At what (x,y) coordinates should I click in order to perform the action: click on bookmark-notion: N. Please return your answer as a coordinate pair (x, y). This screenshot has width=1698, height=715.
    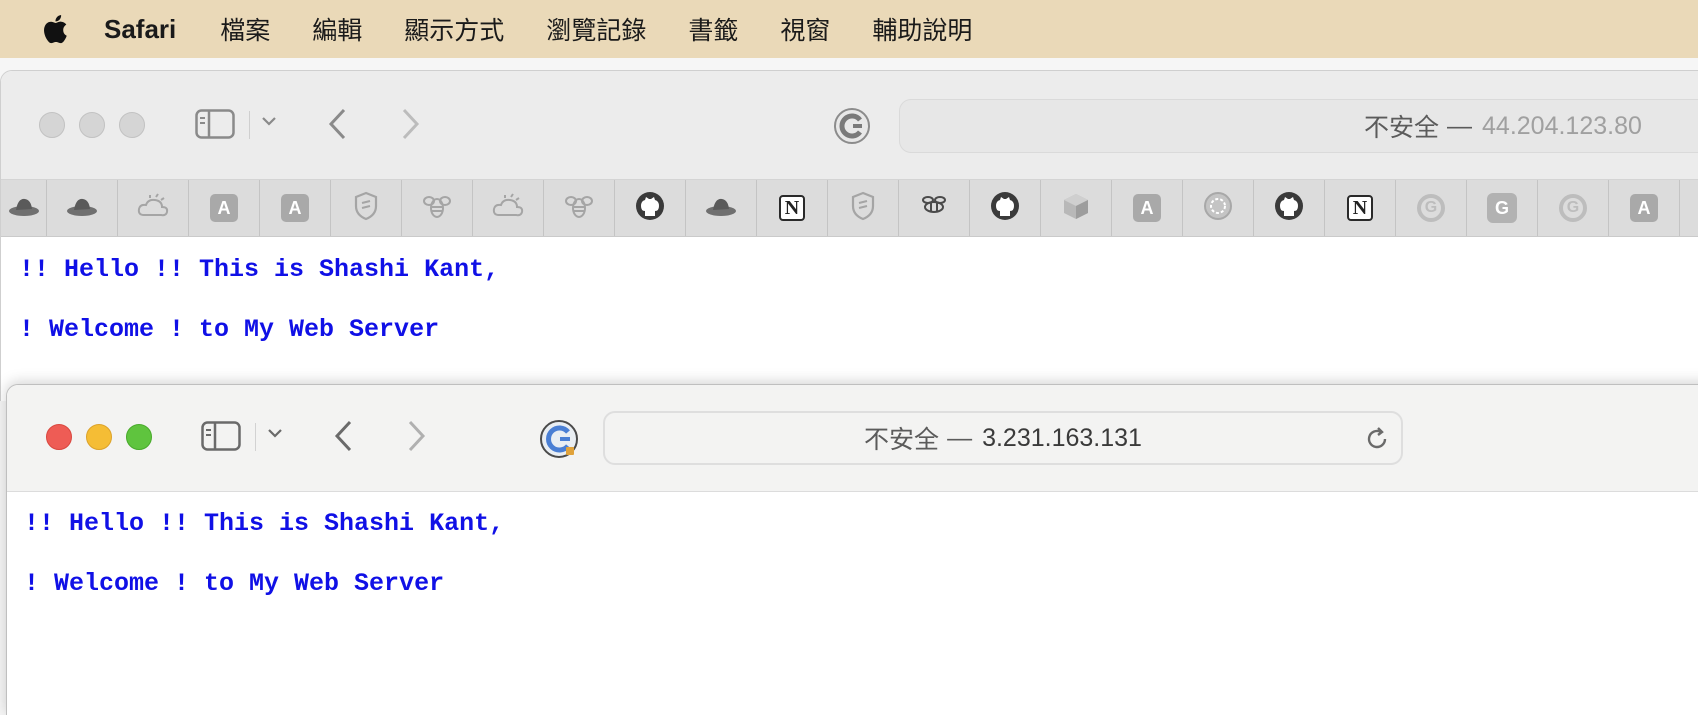
    Looking at the image, I should click on (792, 208).